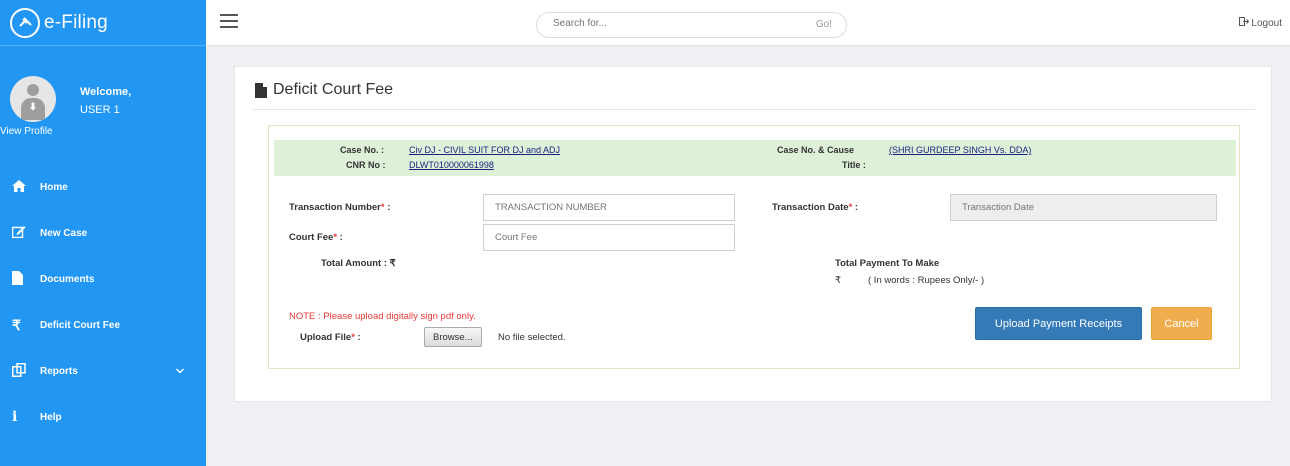 The image size is (1290, 466). What do you see at coordinates (26, 279) in the screenshot?
I see `document-icon` at bounding box center [26, 279].